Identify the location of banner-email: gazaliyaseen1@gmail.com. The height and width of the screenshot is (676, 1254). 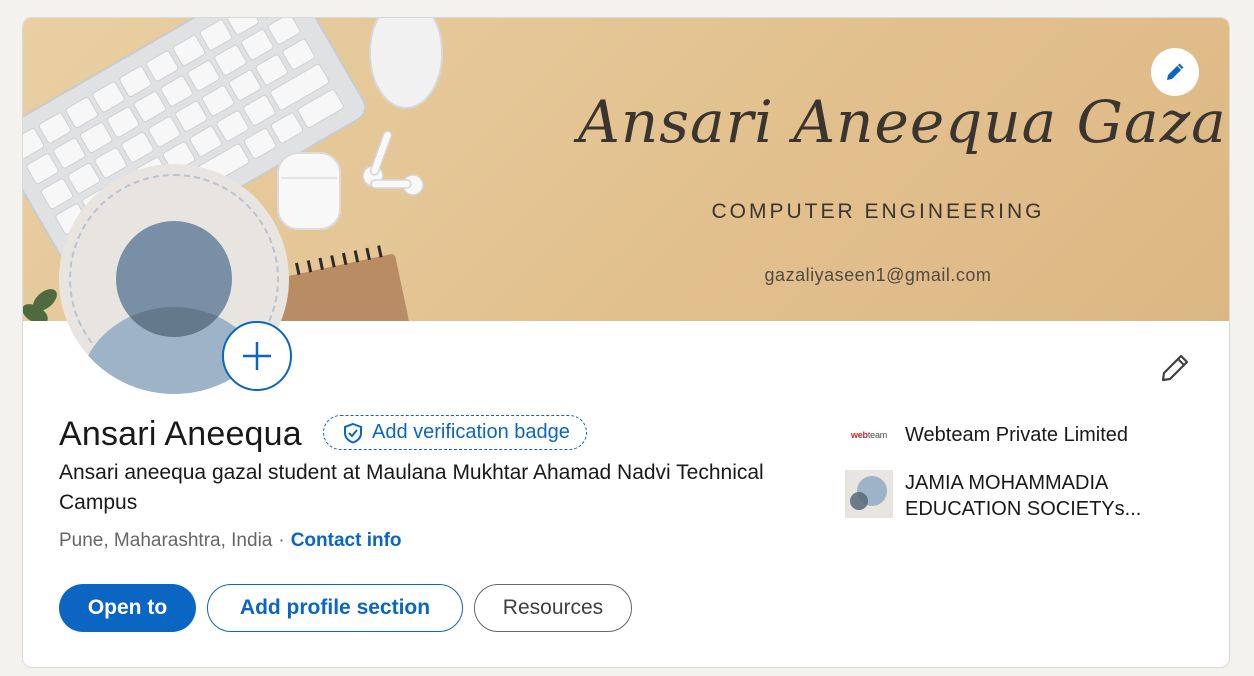
(878, 275).